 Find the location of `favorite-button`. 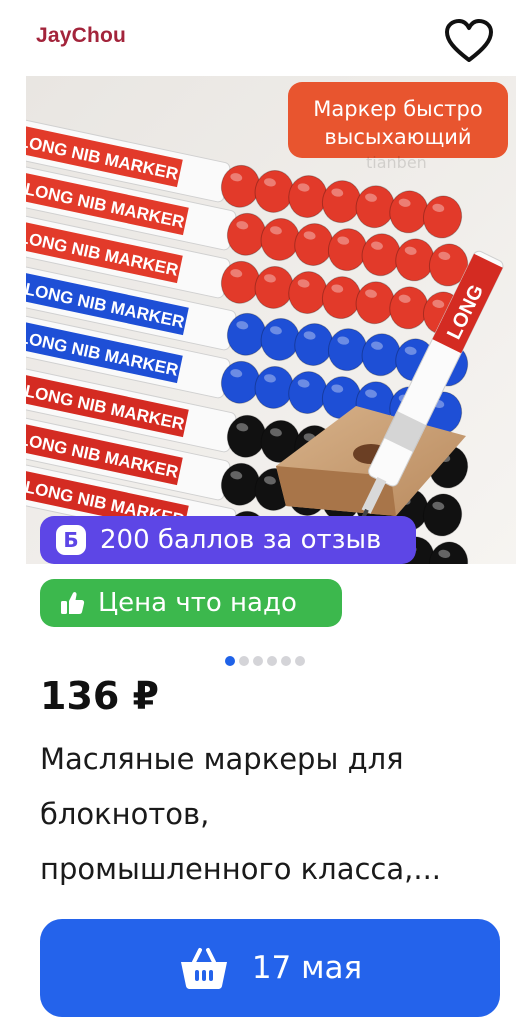

favorite-button is located at coordinates (469, 41).